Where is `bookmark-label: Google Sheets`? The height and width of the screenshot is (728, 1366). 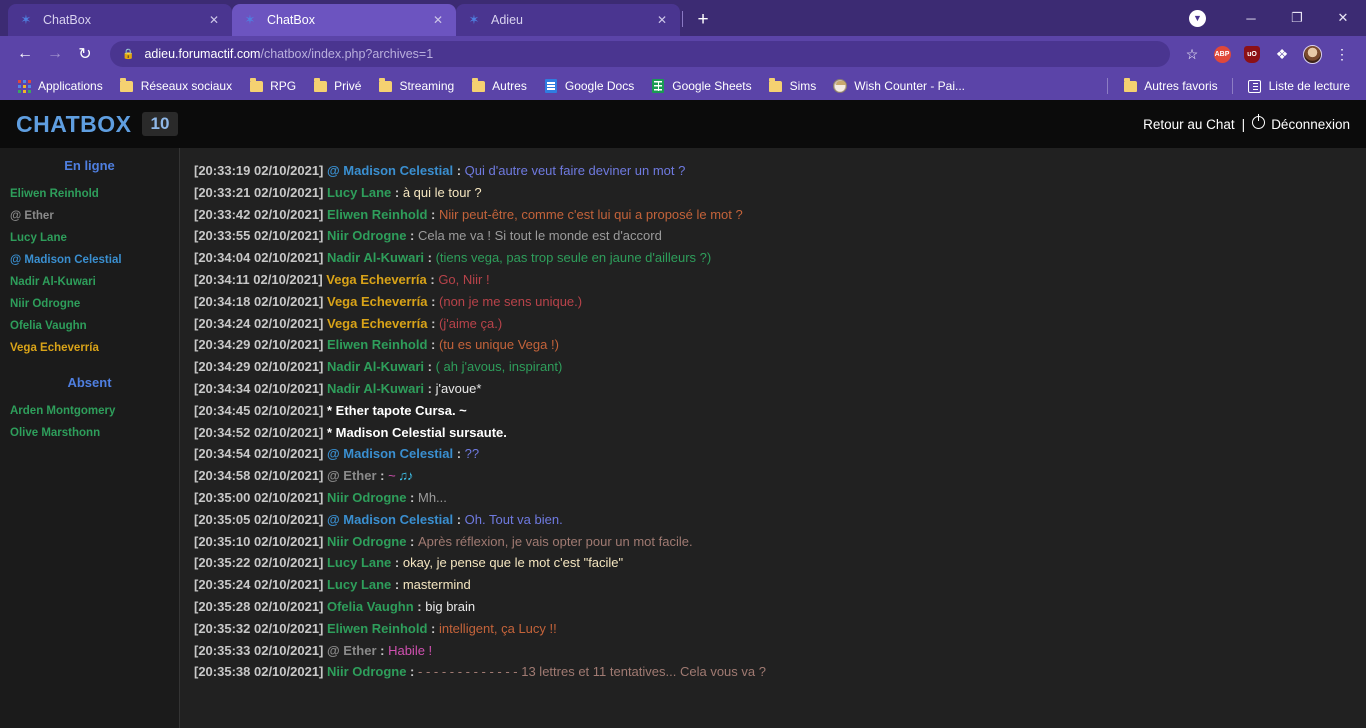
bookmark-label: Google Sheets is located at coordinates (712, 86).